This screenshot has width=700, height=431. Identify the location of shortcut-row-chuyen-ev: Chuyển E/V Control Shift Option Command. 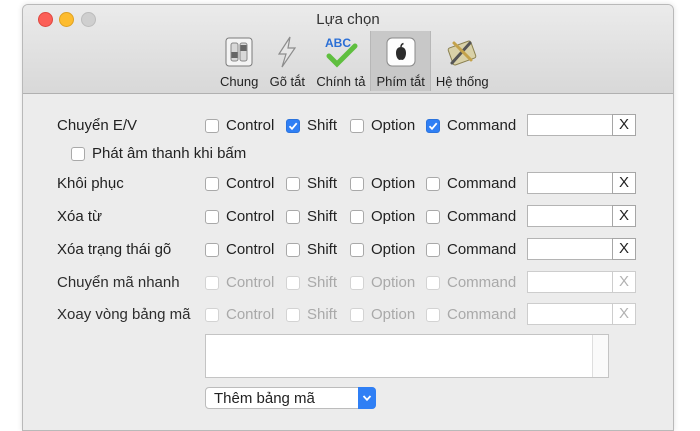
(348, 126).